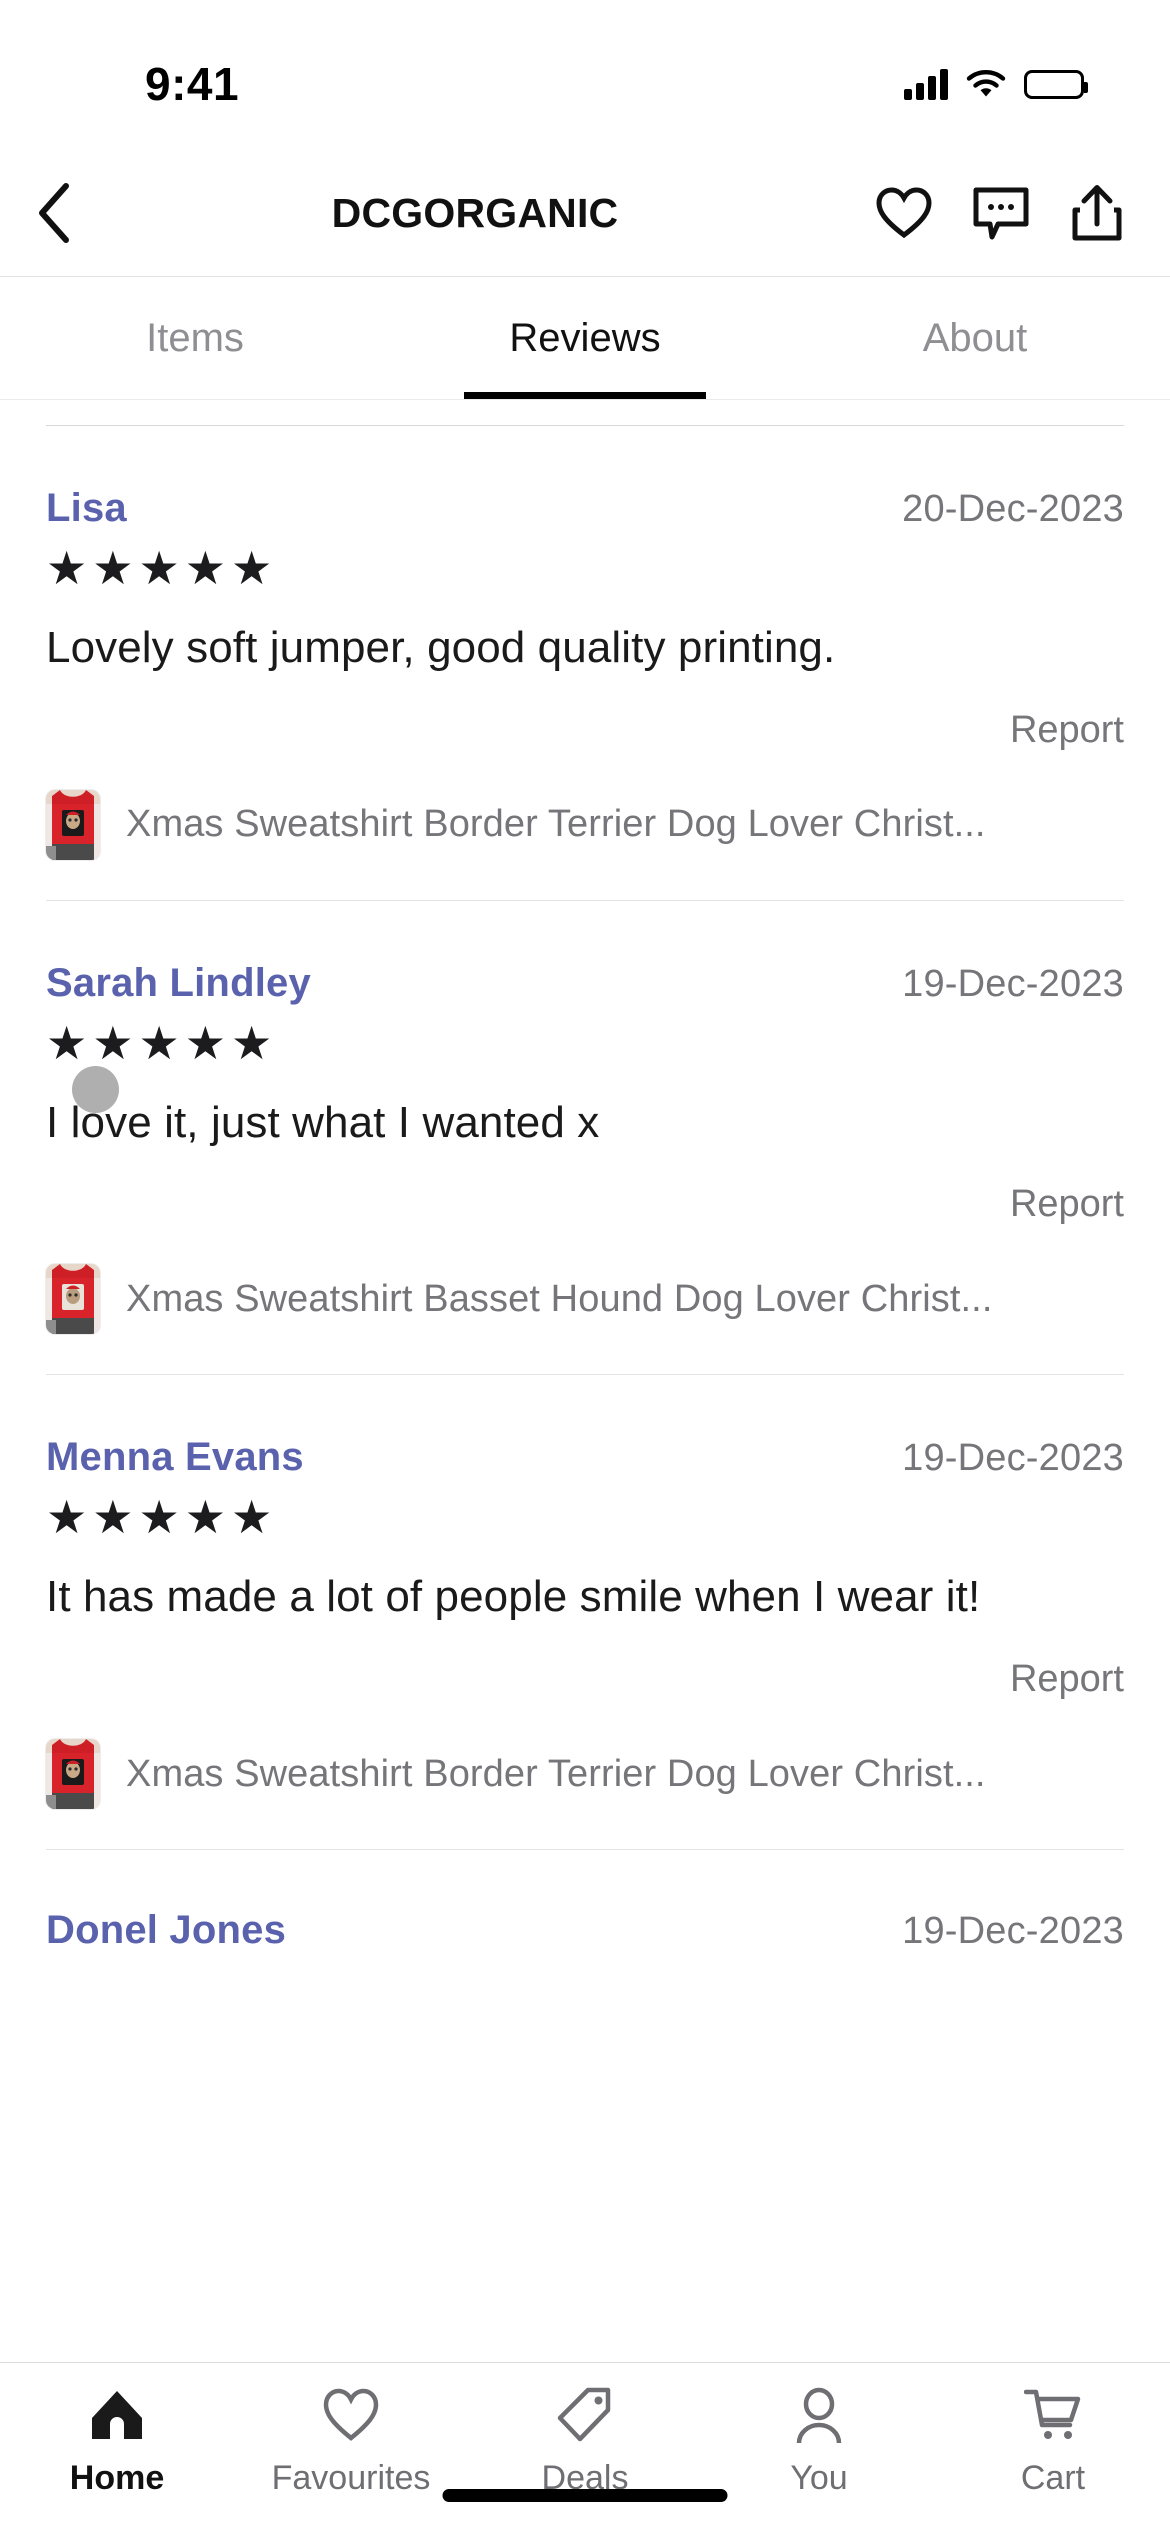  I want to click on review-item: Donel Jones 19-Dec-2023, so click(585, 1901).